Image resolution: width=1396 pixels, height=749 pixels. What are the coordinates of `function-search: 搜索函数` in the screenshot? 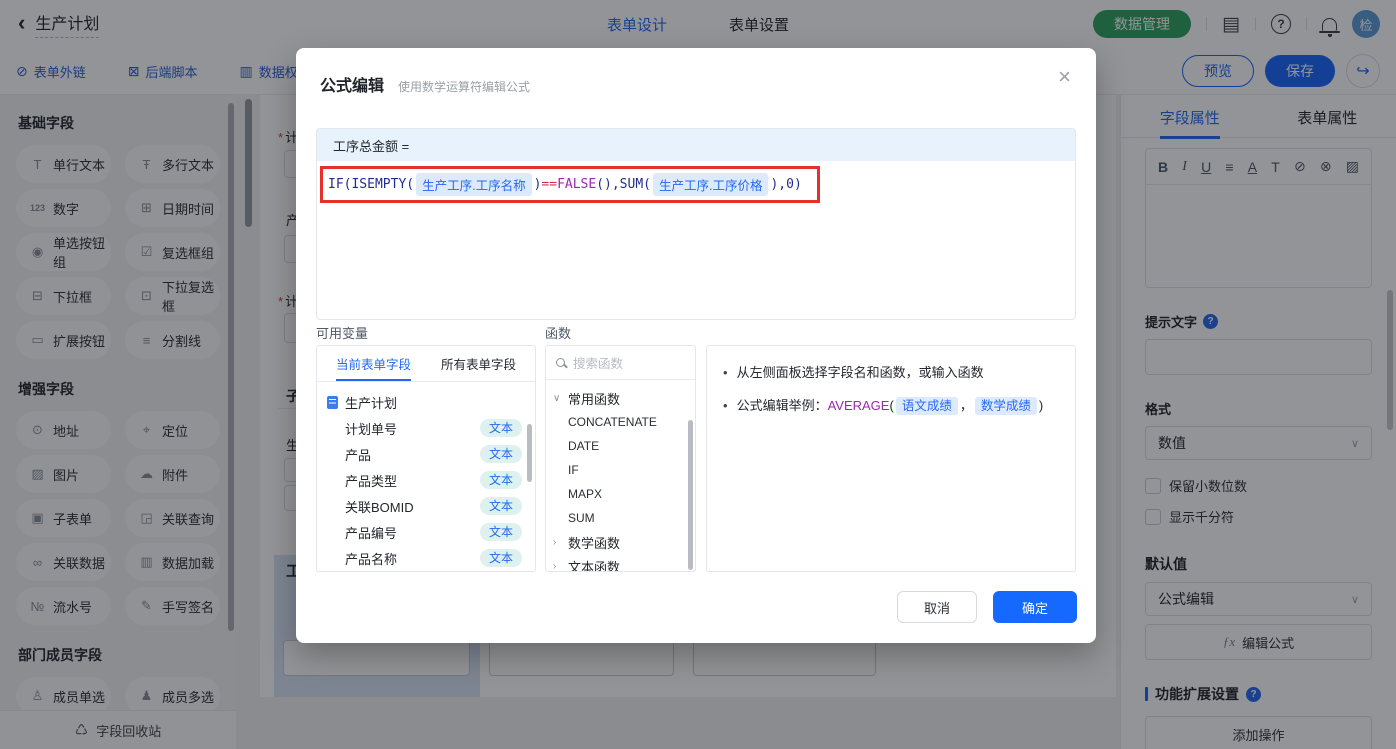 It's located at (620, 363).